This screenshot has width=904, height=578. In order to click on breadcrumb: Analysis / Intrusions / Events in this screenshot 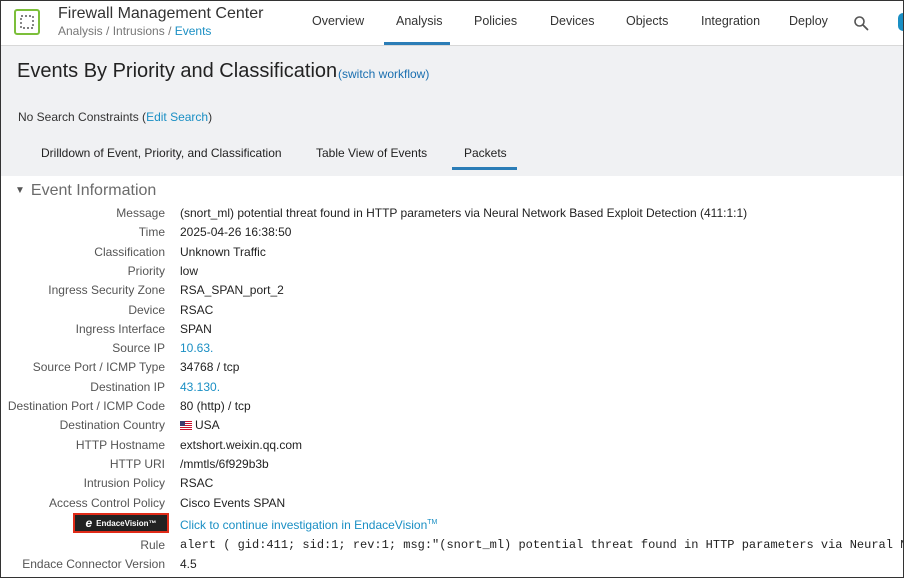, I will do `click(134, 31)`.